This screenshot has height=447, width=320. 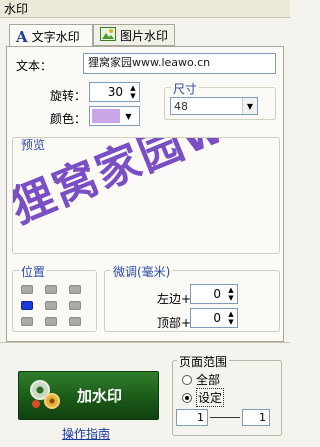 What do you see at coordinates (174, 323) in the screenshot?
I see `top-offset-label: 顶部+` at bounding box center [174, 323].